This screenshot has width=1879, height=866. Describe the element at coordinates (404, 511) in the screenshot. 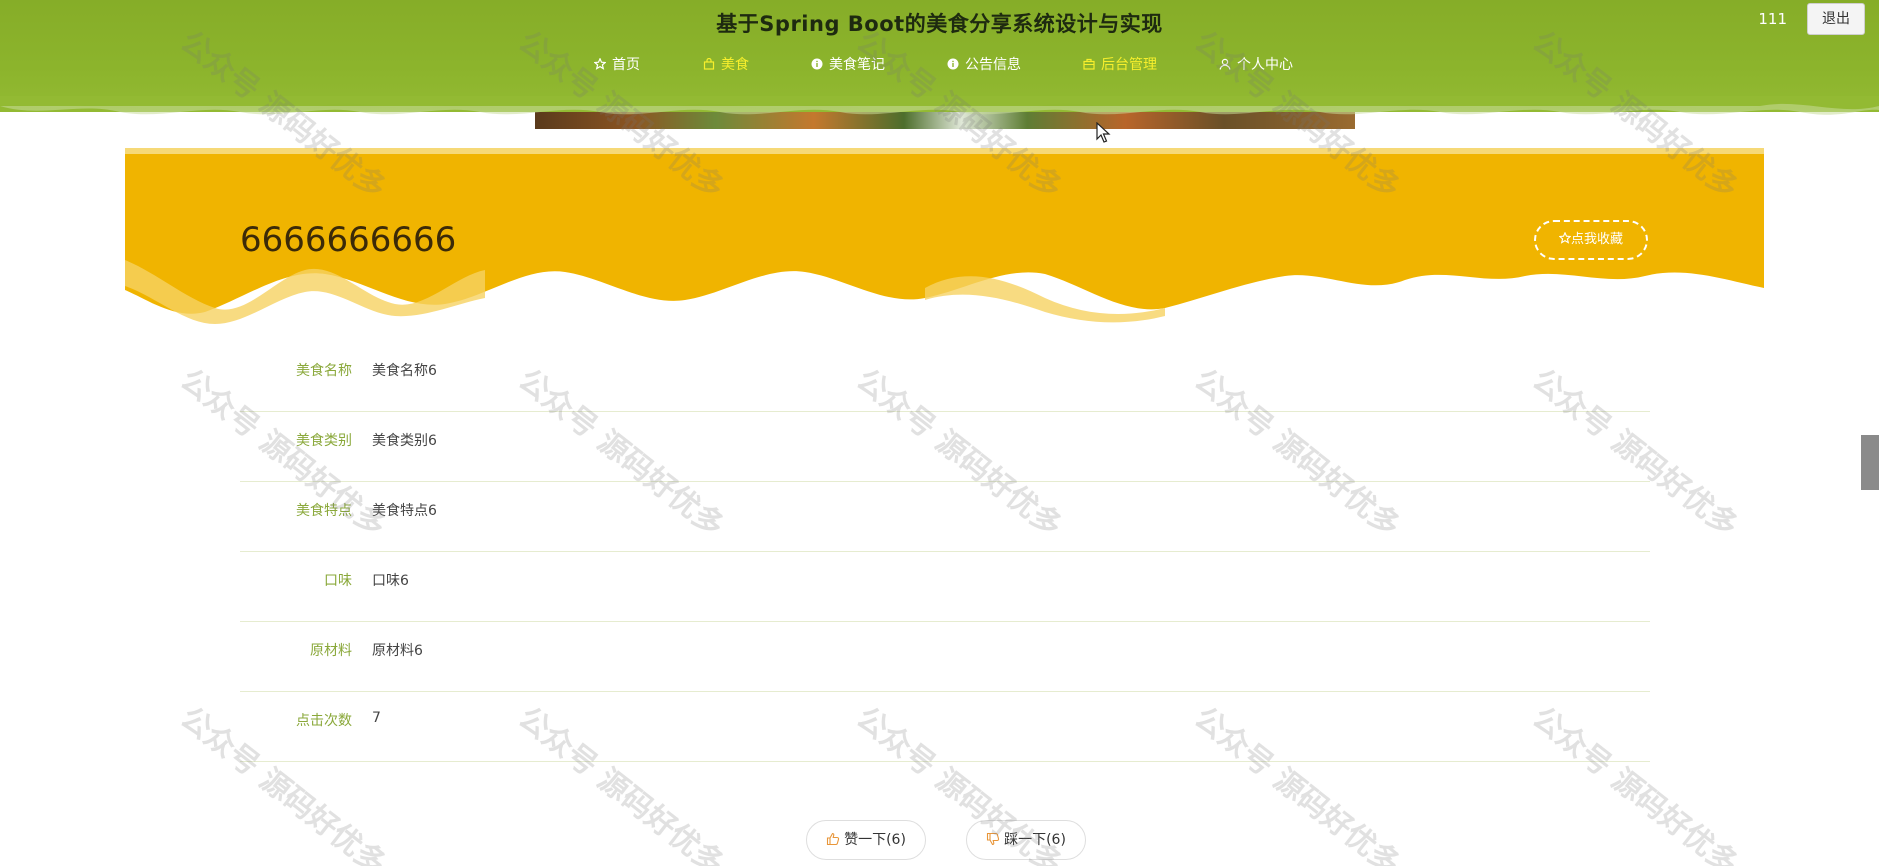

I see `detail-value: 美食特点6` at that location.